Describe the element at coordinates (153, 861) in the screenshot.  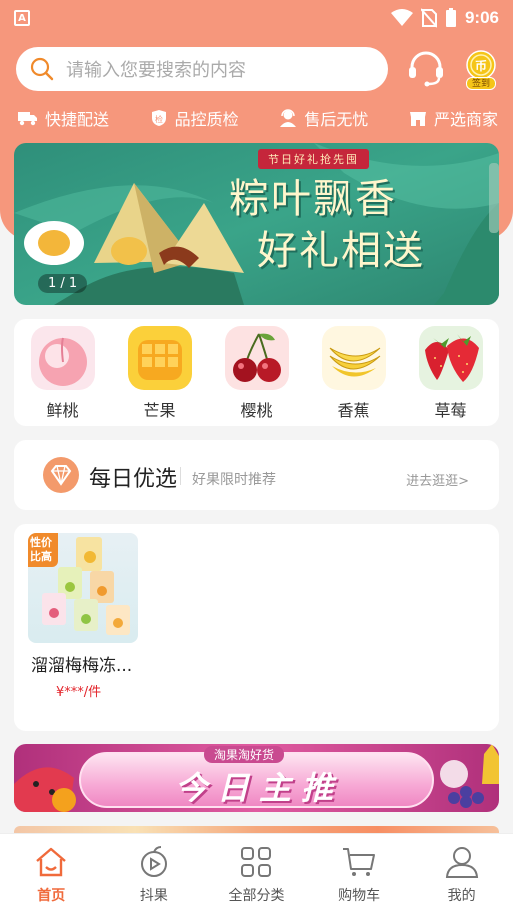
I see `fruit-play-icon` at that location.